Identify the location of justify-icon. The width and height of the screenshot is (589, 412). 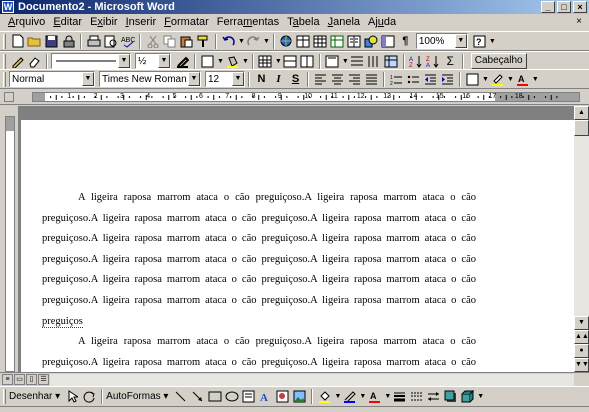
(371, 79).